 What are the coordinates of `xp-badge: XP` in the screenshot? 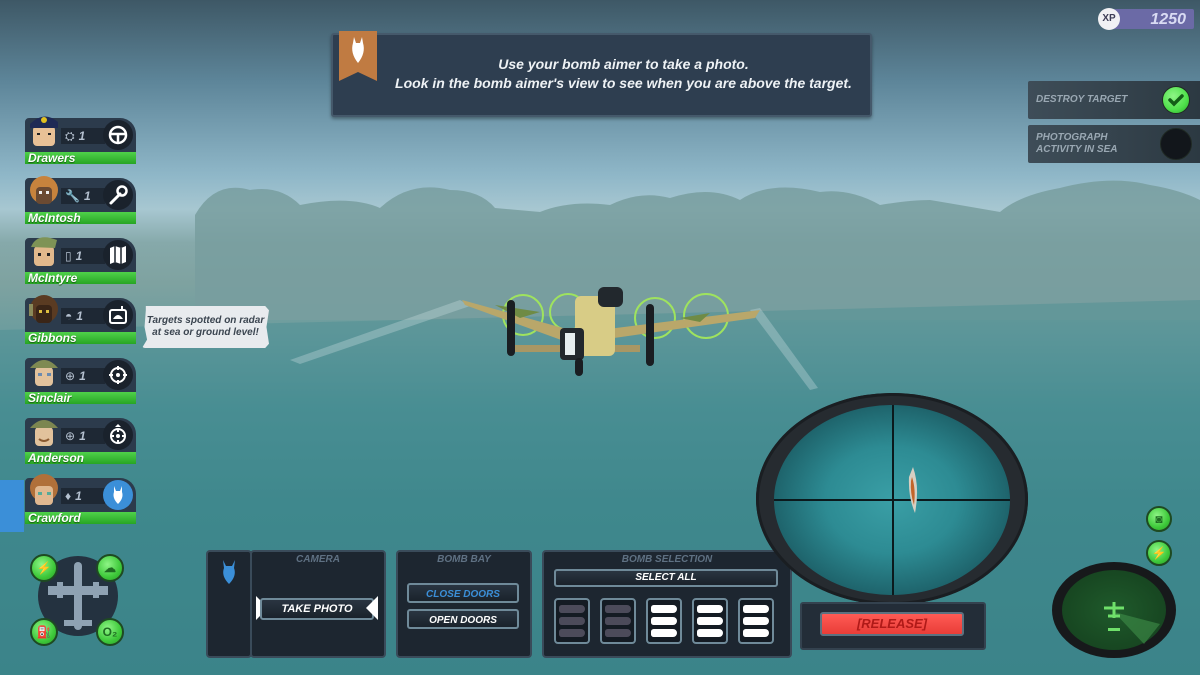 It's located at (1109, 19).